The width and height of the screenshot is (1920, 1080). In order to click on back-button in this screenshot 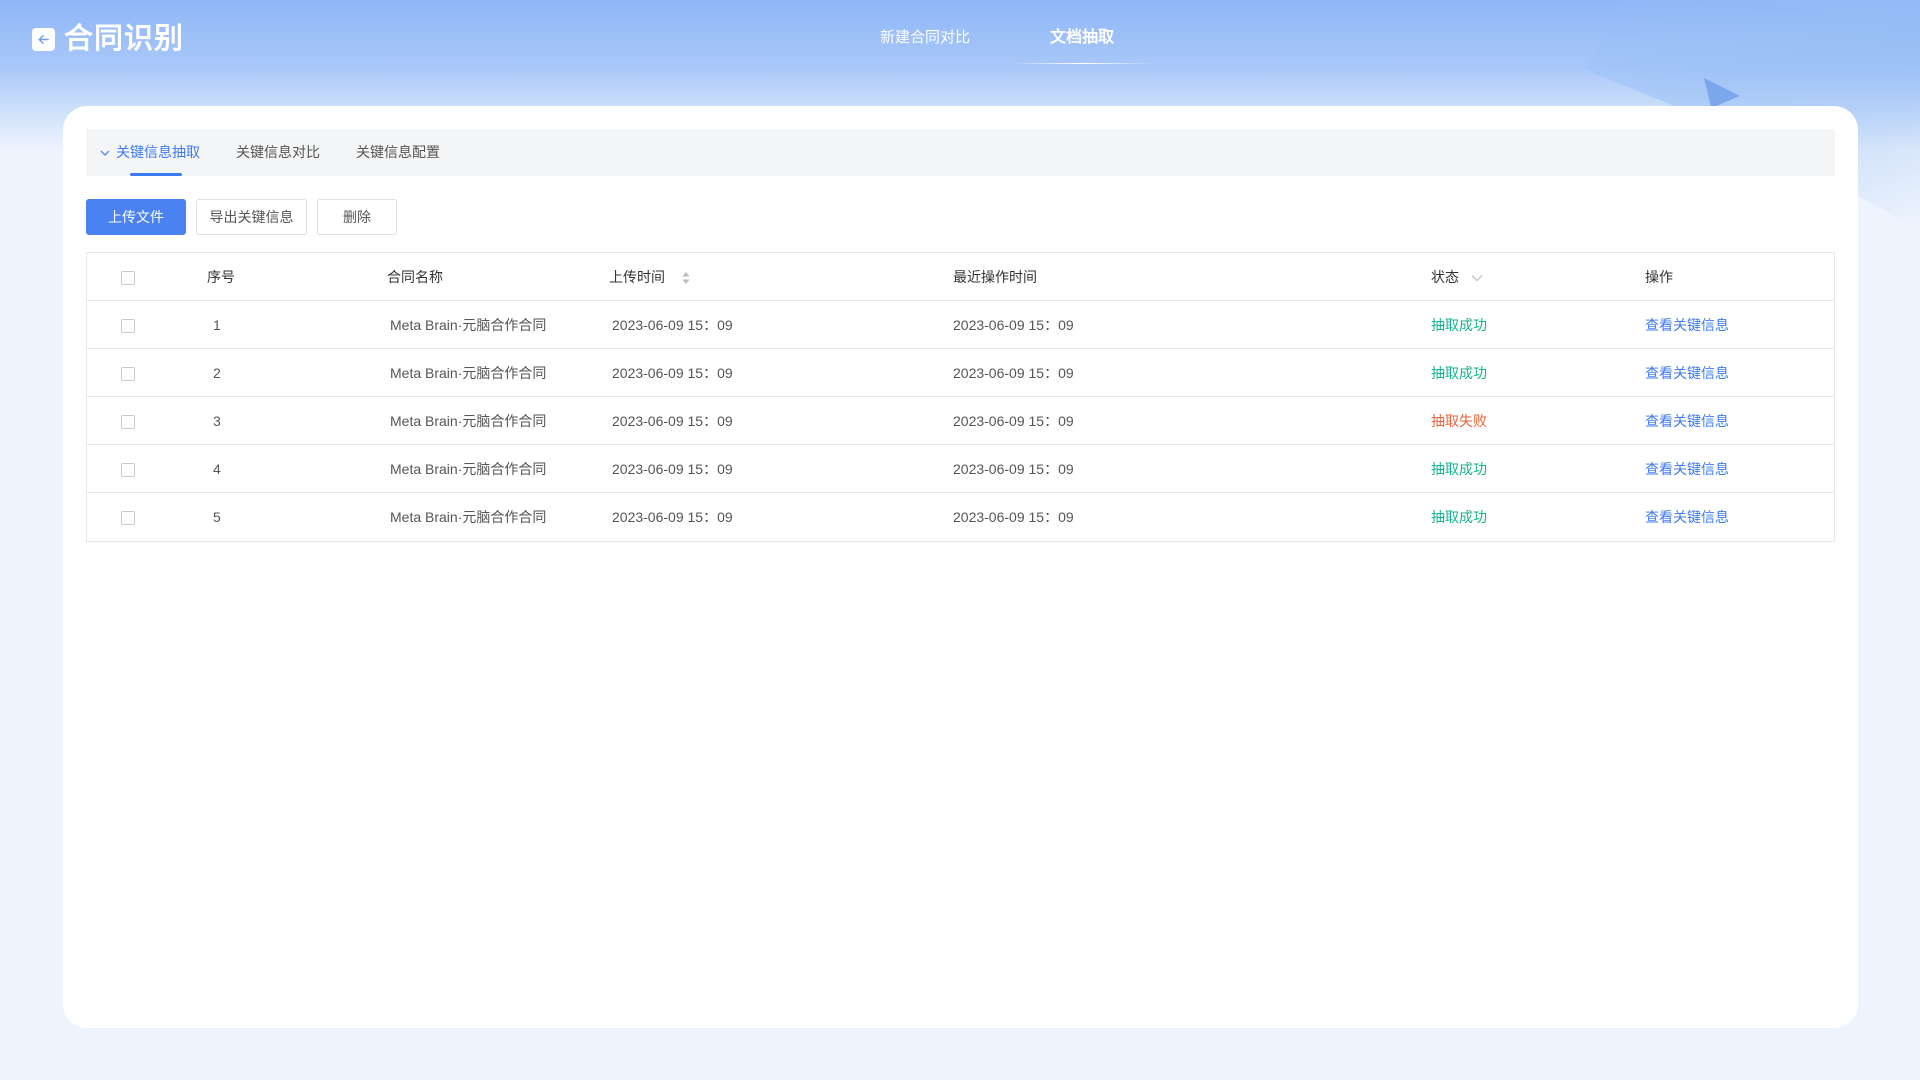, I will do `click(43, 39)`.